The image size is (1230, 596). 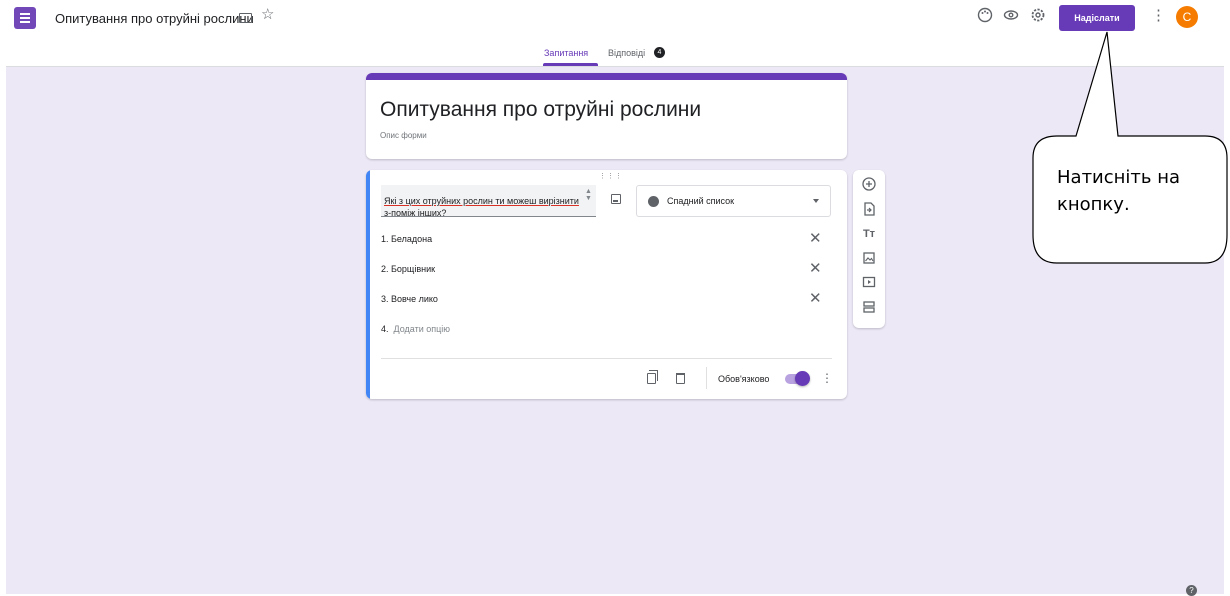 I want to click on option-item: 2. Борщівник, so click(x=408, y=269).